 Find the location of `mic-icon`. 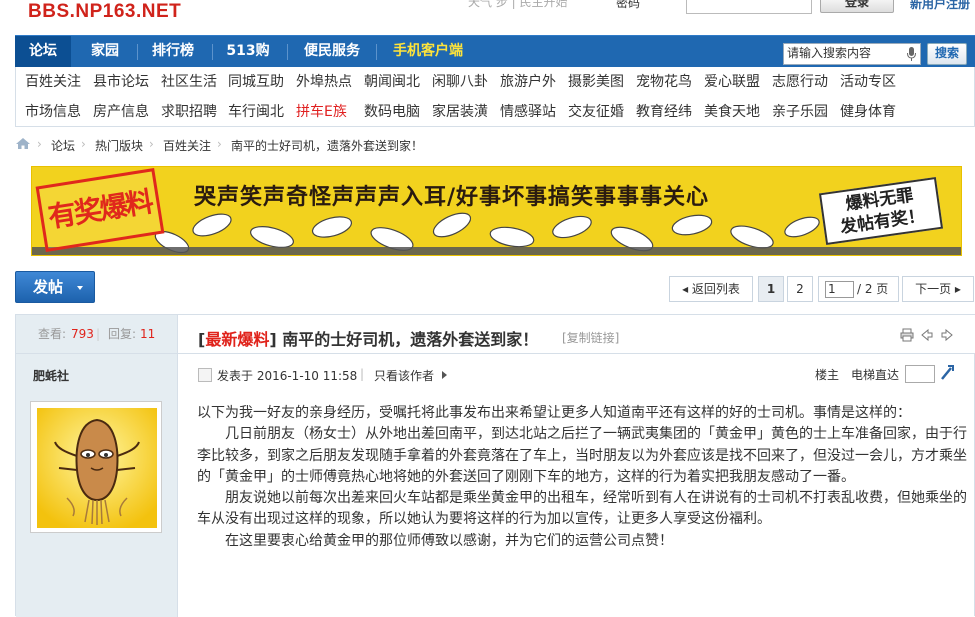

mic-icon is located at coordinates (911, 54).